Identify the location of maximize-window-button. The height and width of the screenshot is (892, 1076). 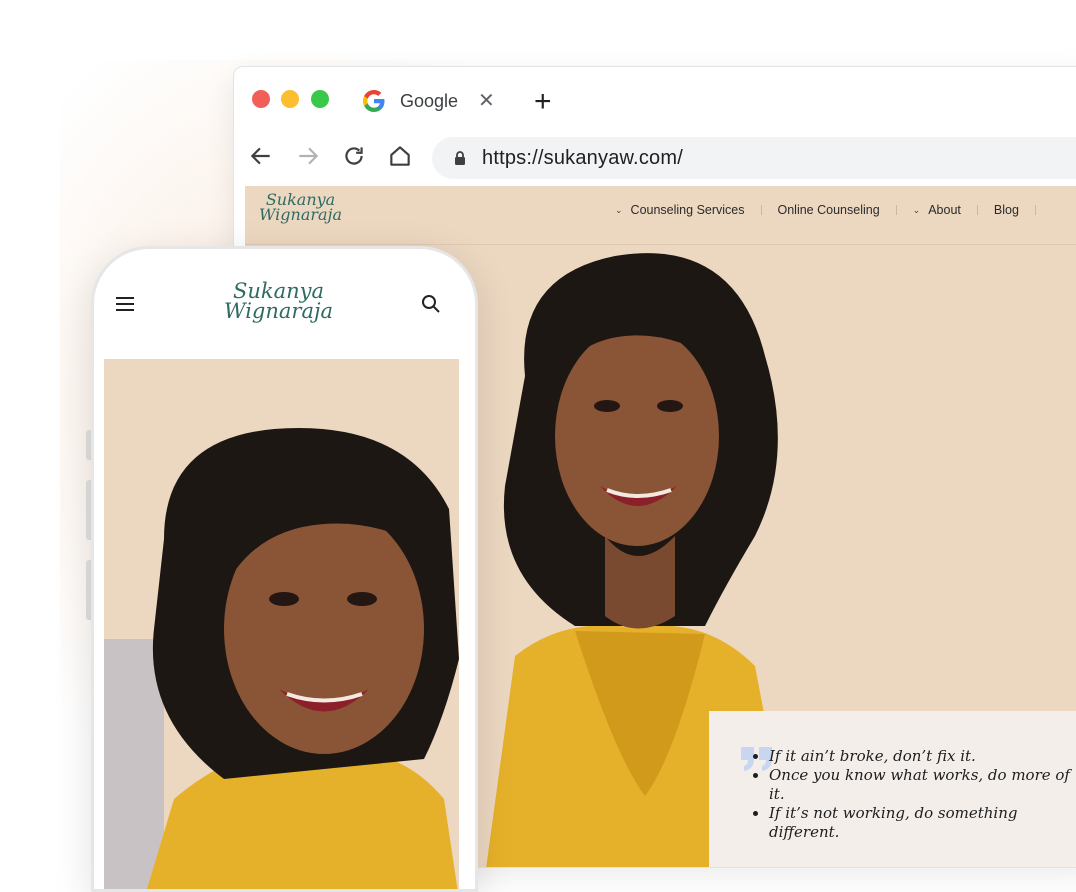
(320, 99).